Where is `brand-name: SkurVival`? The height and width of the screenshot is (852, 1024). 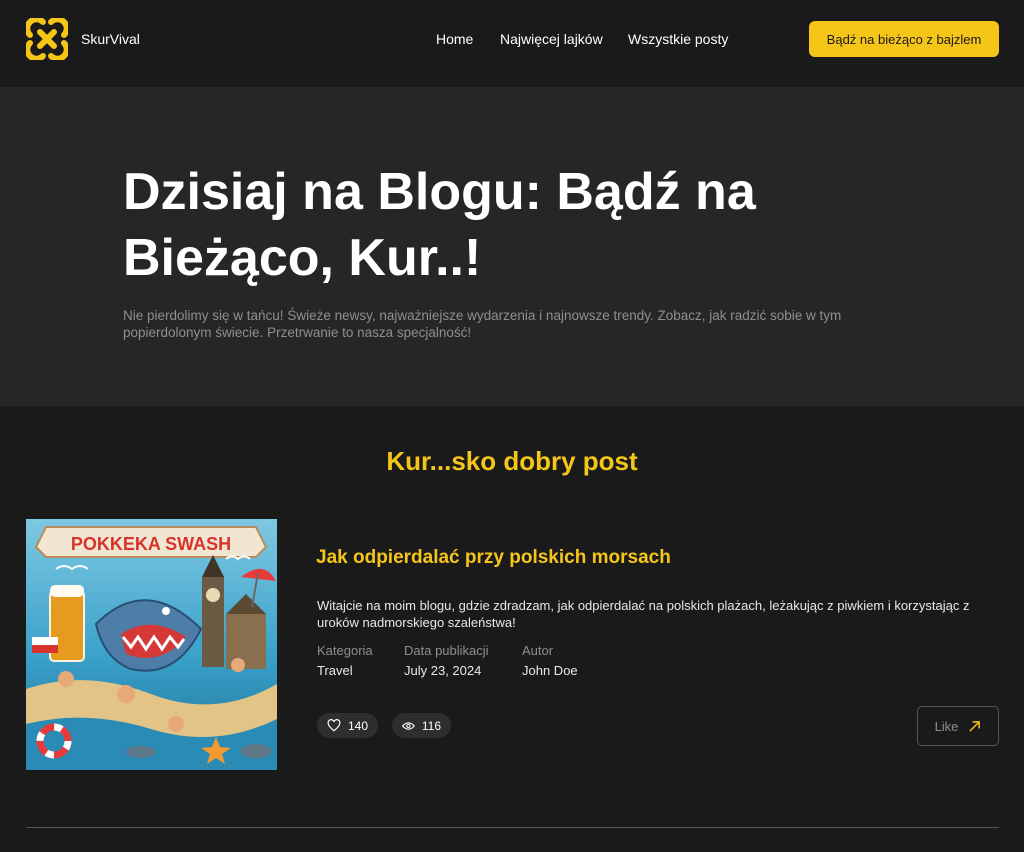 brand-name: SkurVival is located at coordinates (110, 39).